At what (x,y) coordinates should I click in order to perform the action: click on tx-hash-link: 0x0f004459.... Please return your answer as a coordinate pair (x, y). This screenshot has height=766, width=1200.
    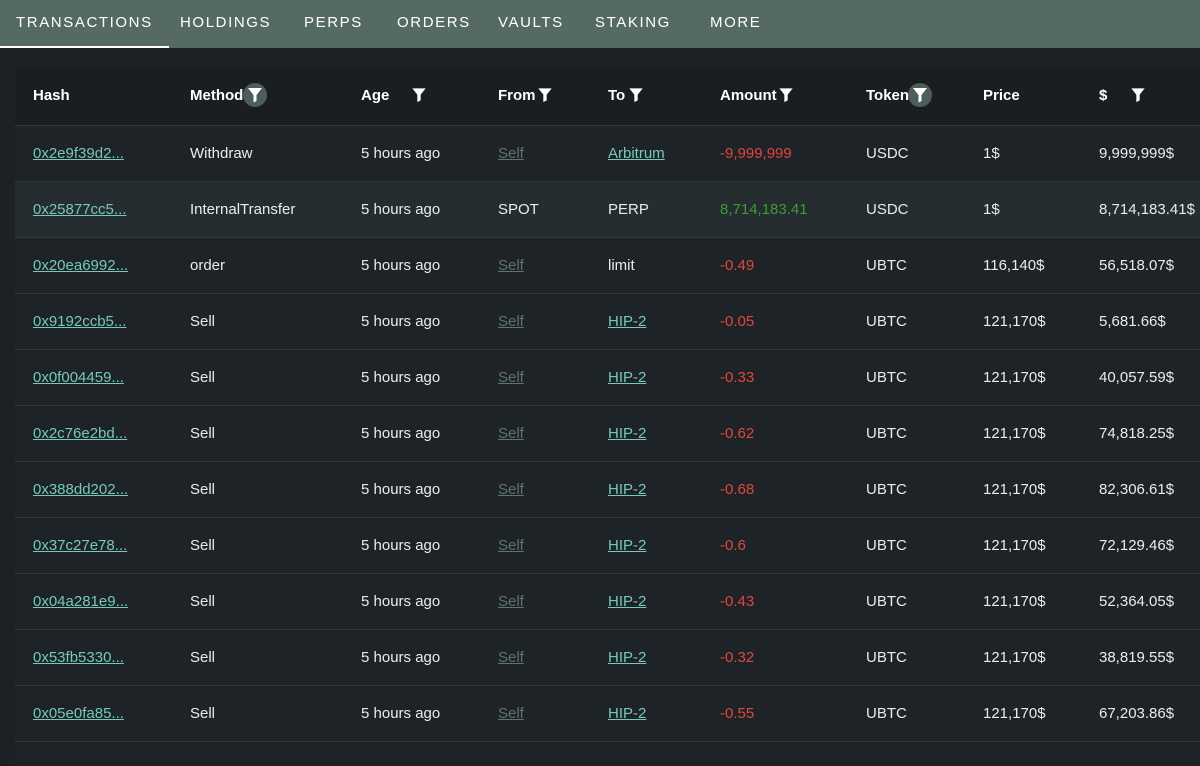
    Looking at the image, I should click on (78, 377).